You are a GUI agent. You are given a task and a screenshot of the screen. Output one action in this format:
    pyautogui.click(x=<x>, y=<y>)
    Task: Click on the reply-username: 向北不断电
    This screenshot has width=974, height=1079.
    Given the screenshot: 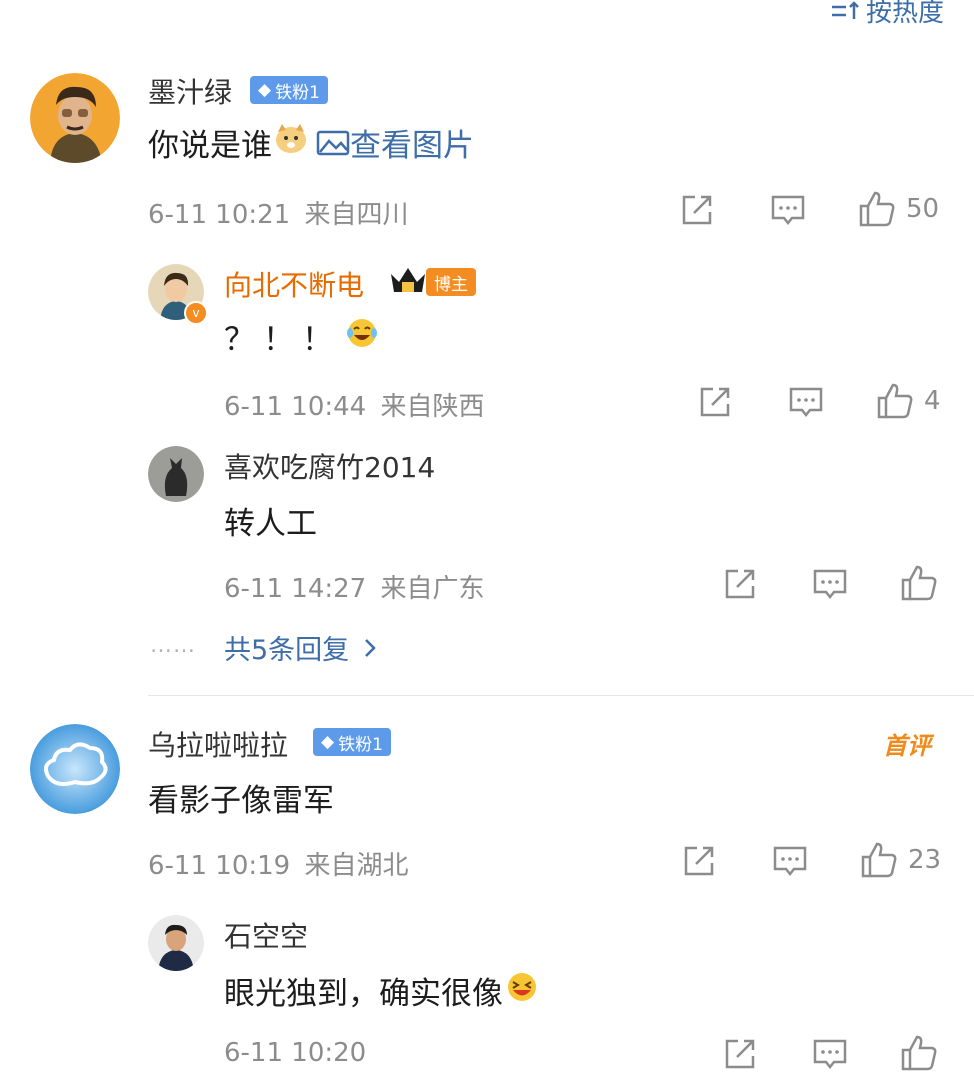 What is the action you would take?
    pyautogui.click(x=294, y=284)
    